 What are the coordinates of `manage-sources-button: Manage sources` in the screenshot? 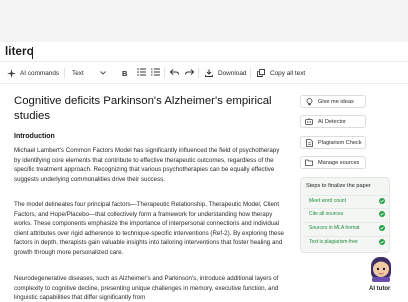 It's located at (333, 162).